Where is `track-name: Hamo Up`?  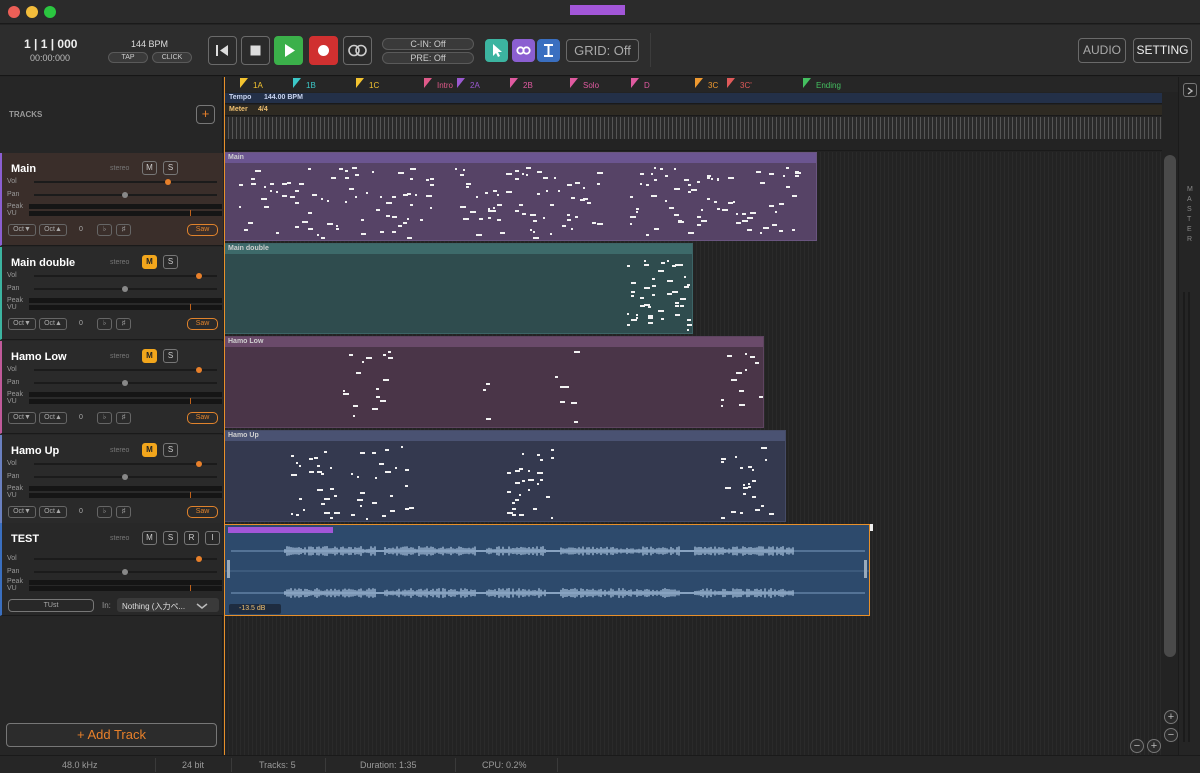 track-name: Hamo Up is located at coordinates (35, 451).